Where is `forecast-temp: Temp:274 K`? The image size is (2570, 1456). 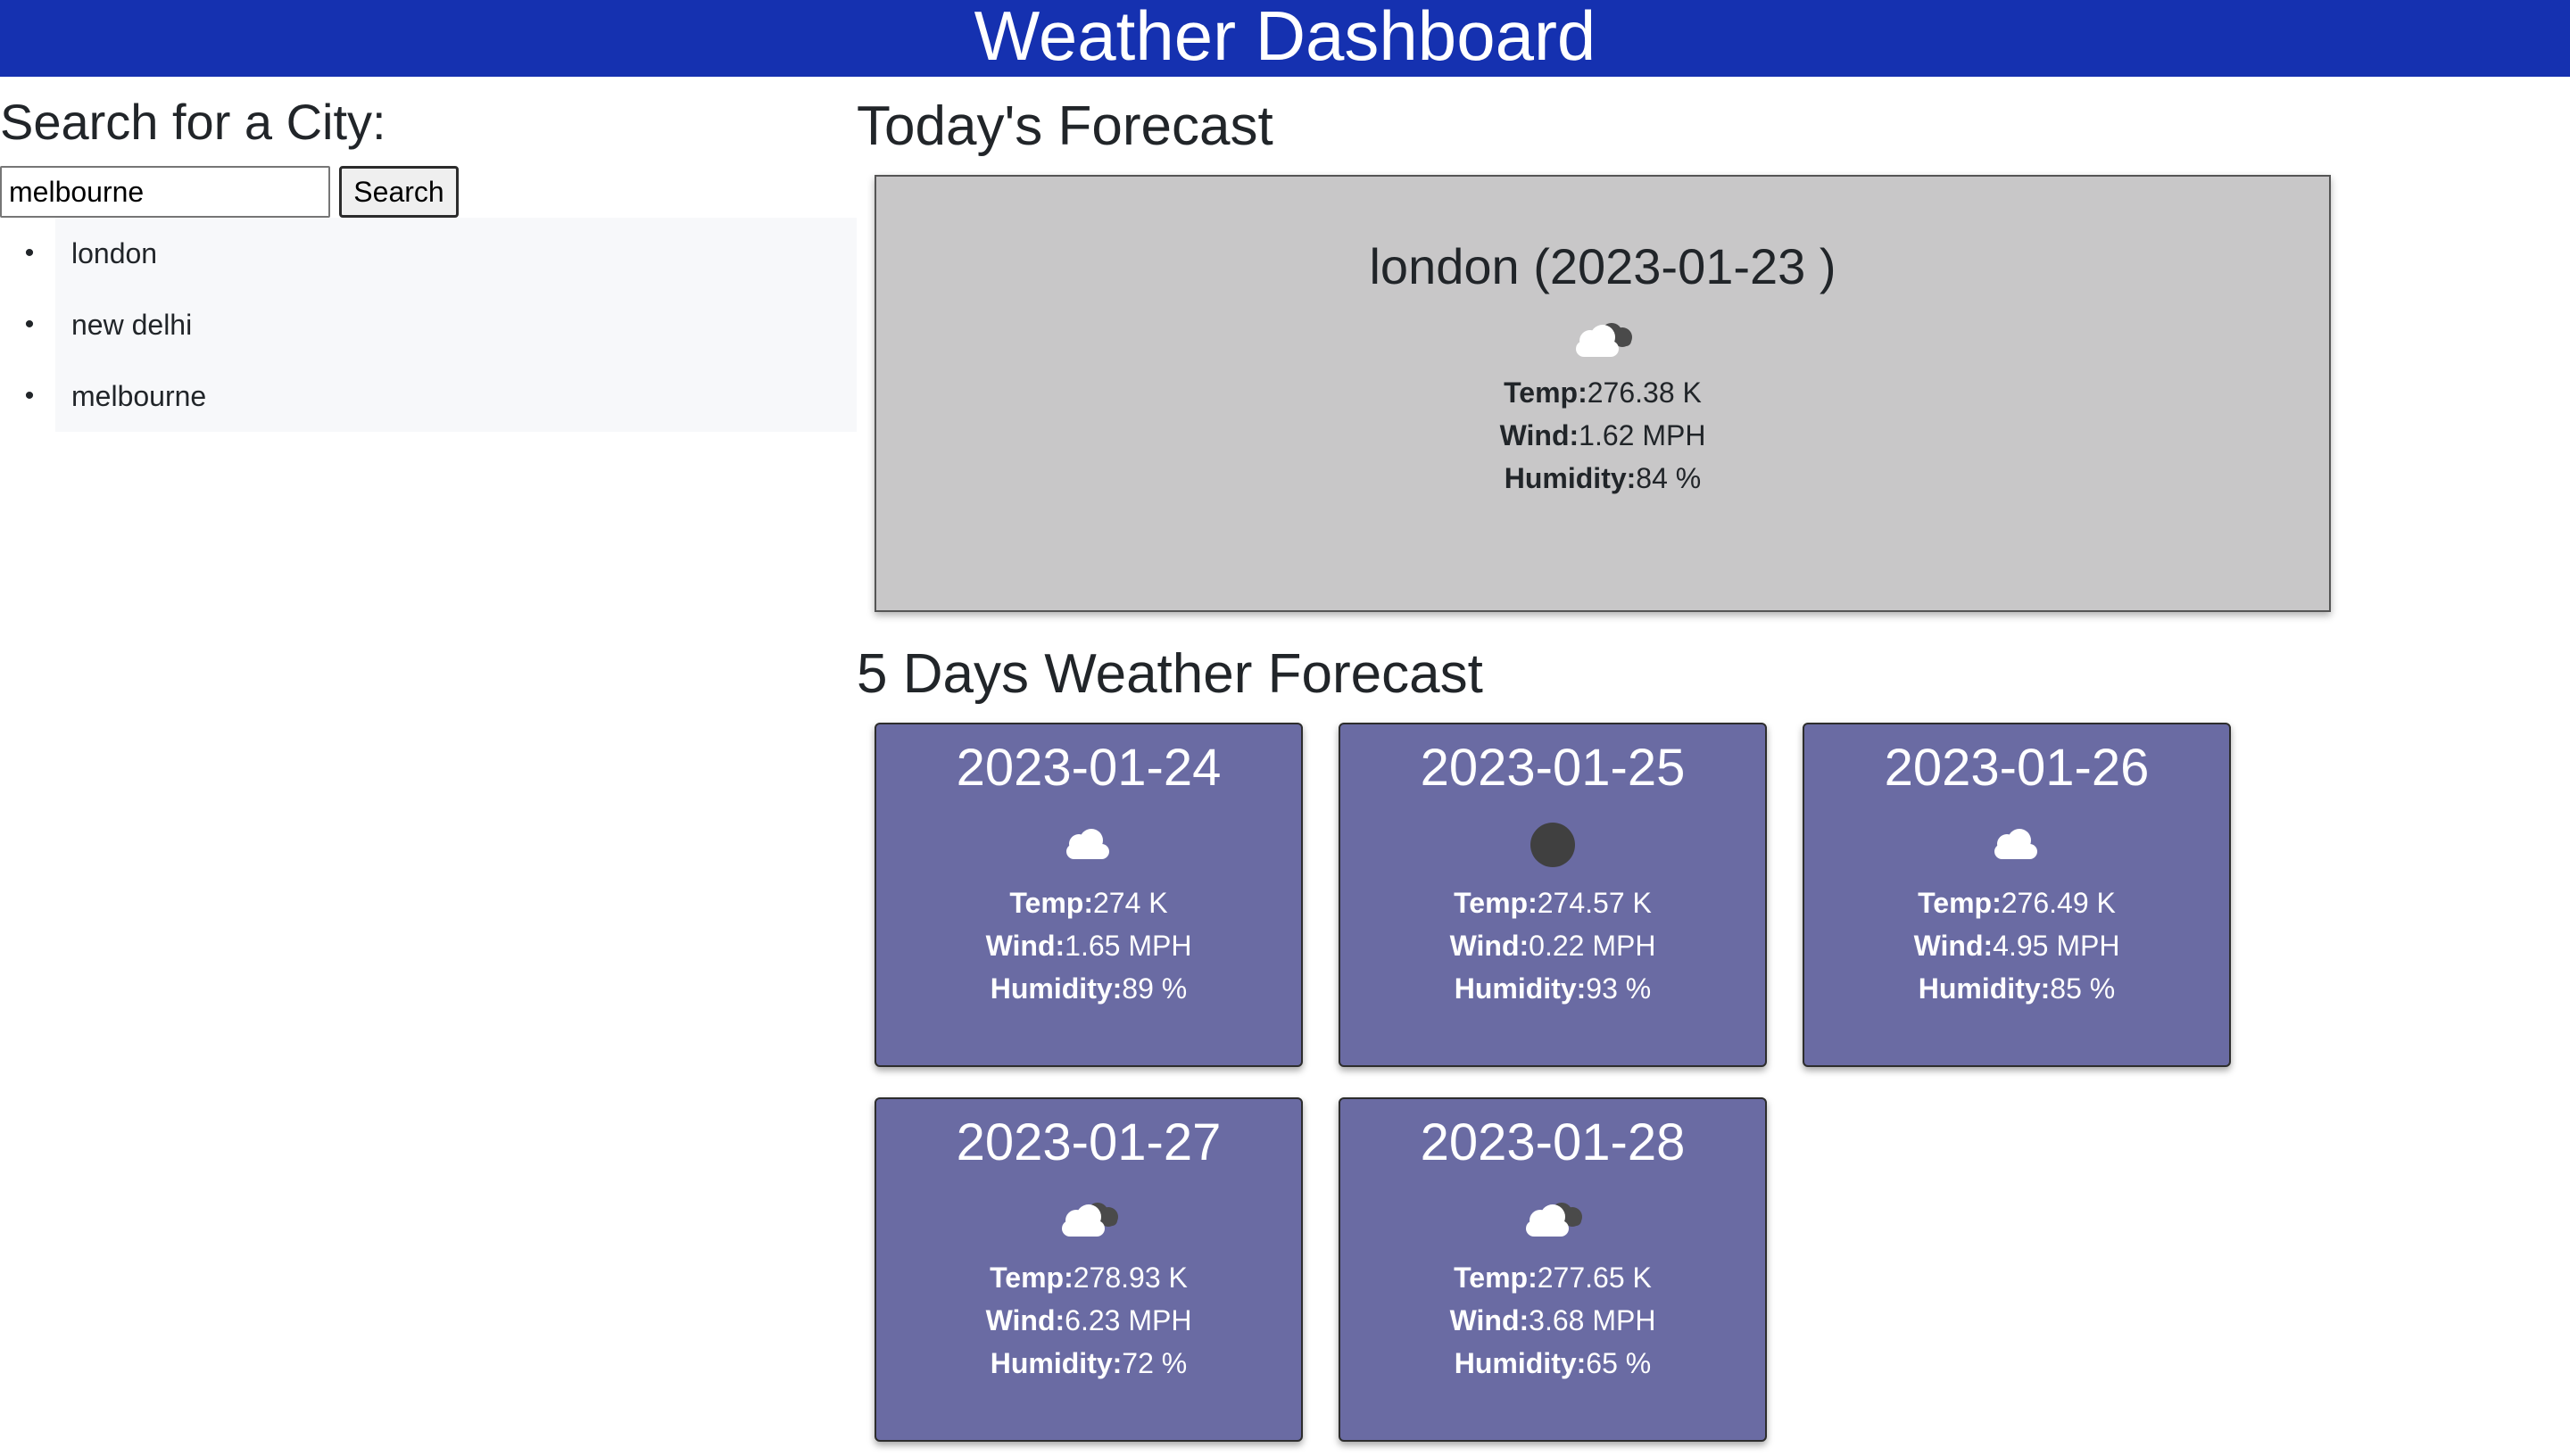
forecast-temp: Temp:274 K is located at coordinates (1088, 903).